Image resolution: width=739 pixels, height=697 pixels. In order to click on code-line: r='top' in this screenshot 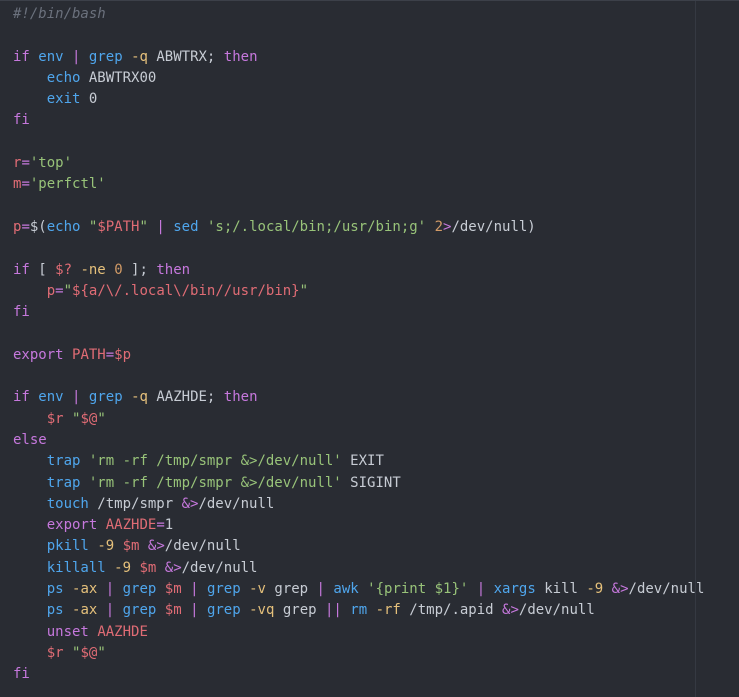, I will do `click(358, 163)`.